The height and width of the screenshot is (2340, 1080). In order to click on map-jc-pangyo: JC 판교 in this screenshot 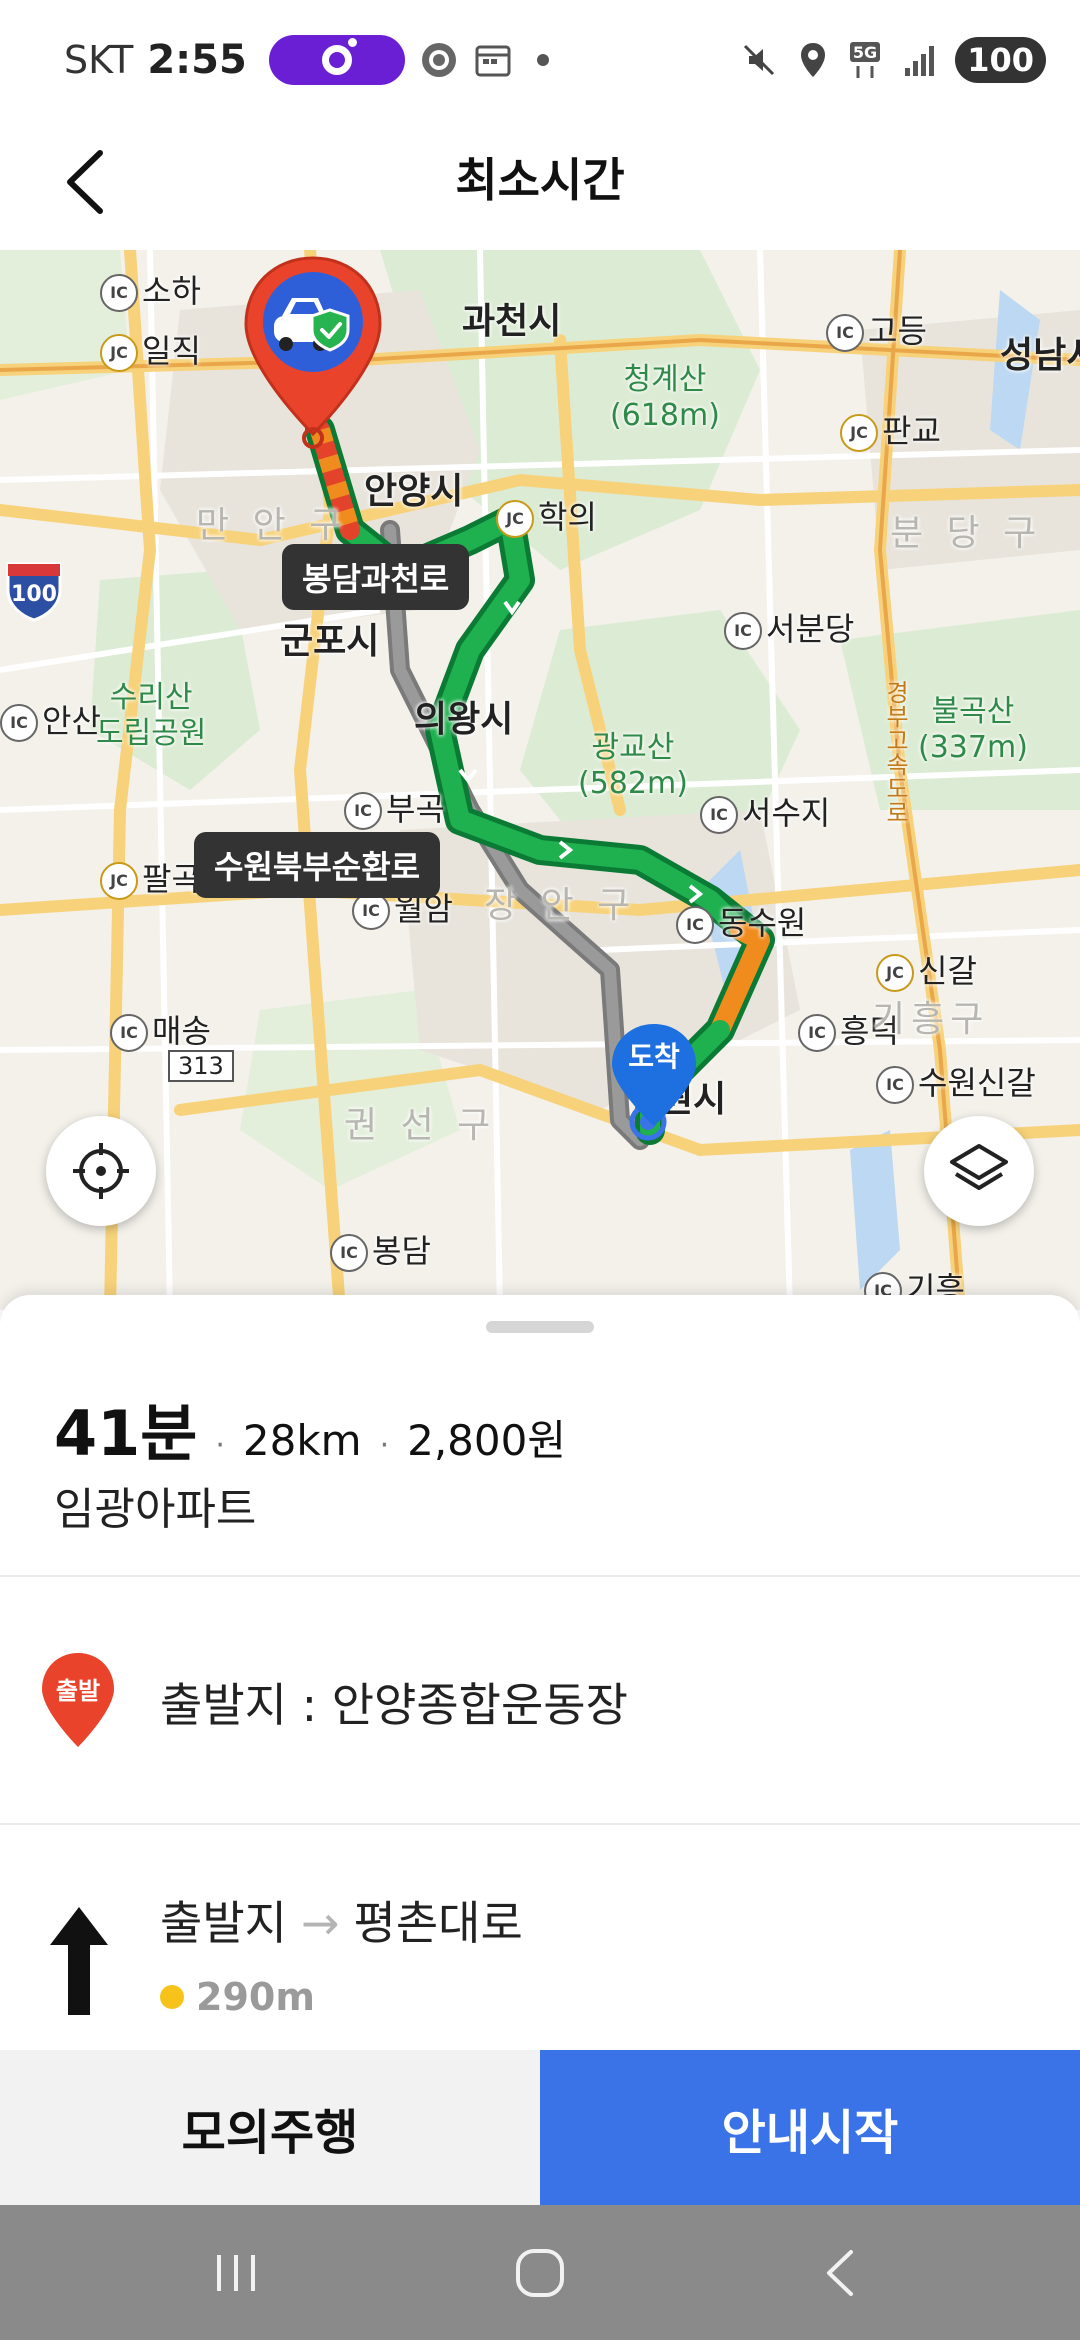, I will do `click(890, 429)`.